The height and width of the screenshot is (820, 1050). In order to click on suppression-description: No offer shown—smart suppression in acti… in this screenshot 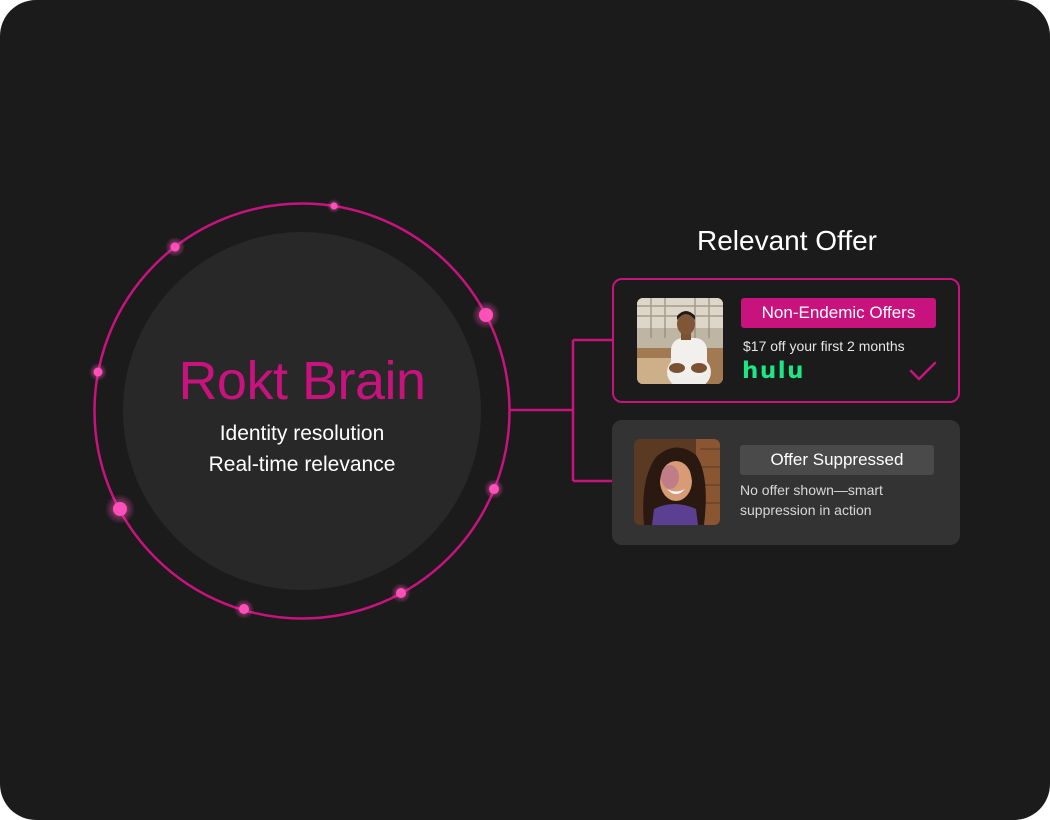, I will do `click(811, 500)`.